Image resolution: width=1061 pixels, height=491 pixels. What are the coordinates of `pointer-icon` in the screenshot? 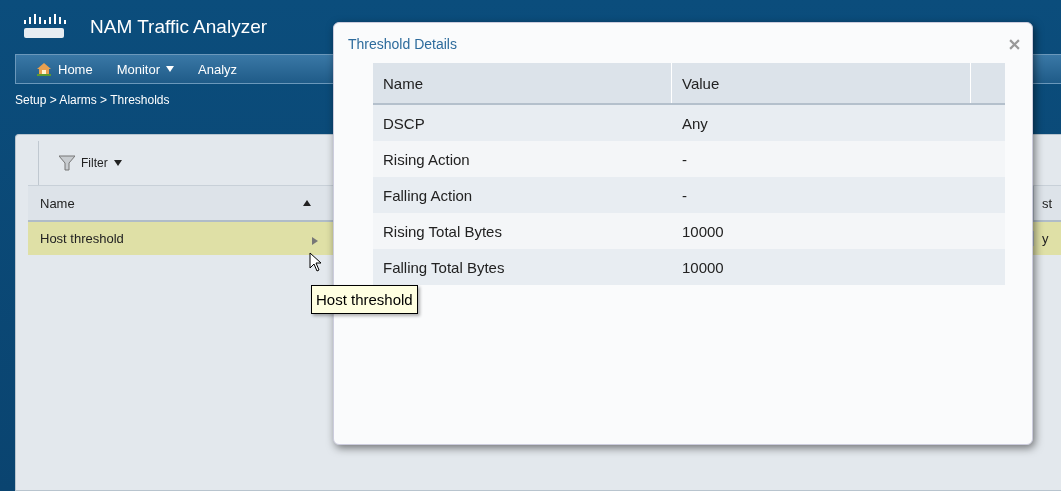 It's located at (315, 241).